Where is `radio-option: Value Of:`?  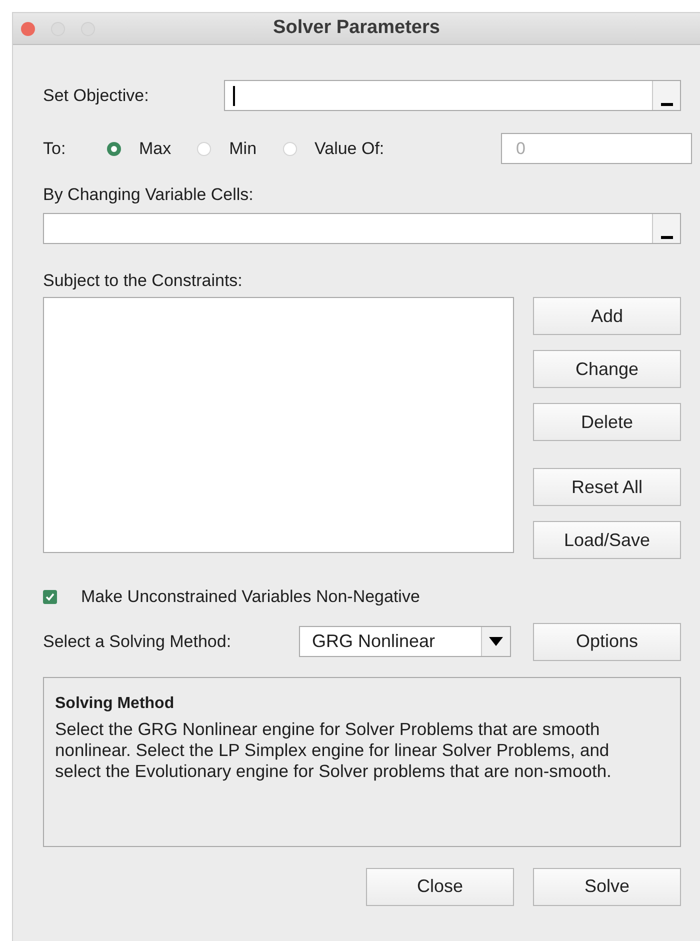 radio-option: Value Of: is located at coordinates (333, 149).